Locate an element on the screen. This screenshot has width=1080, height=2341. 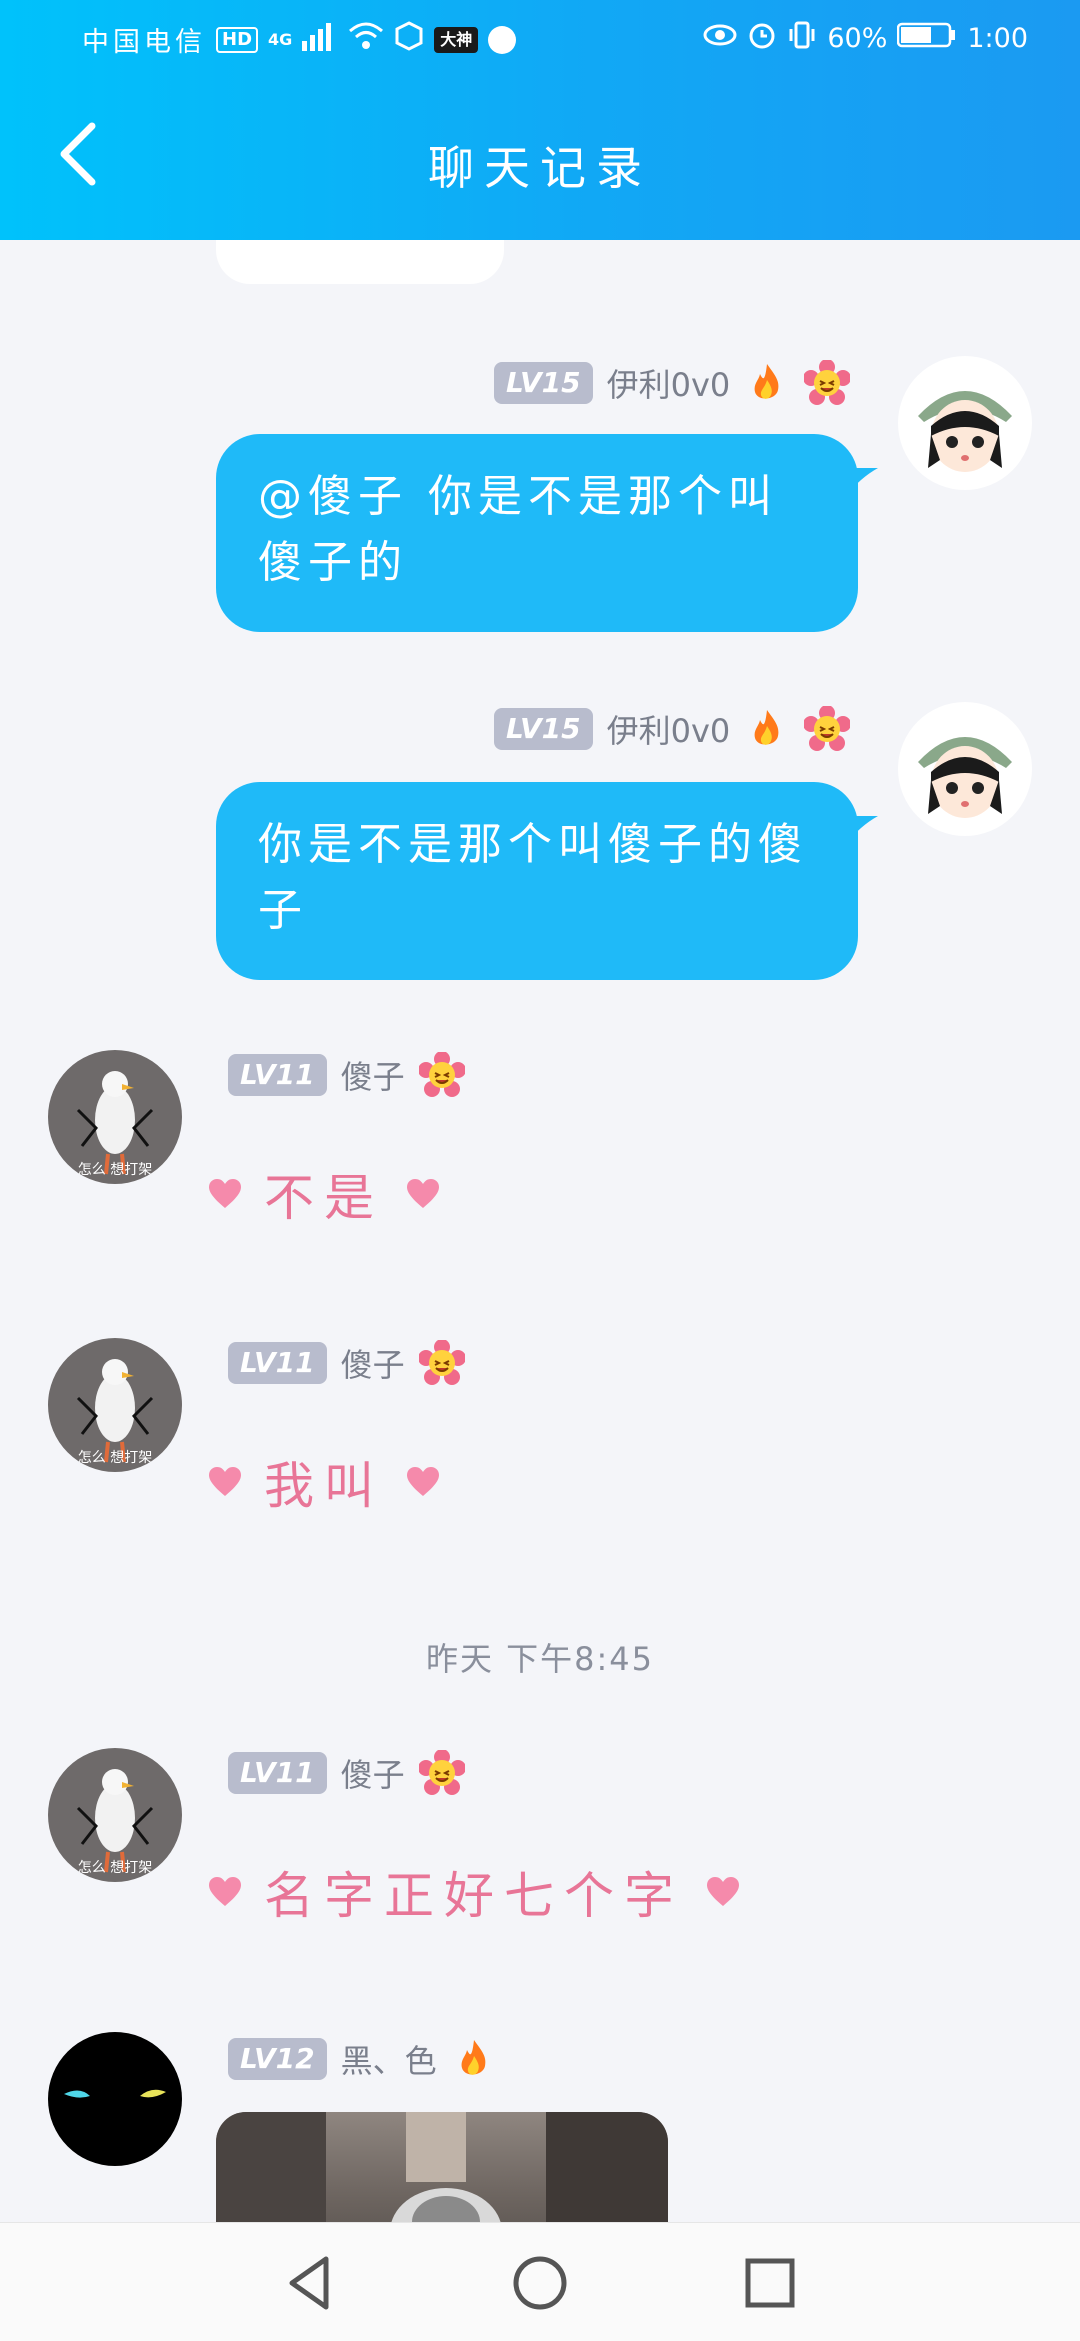
message-bubble: 不是 is located at coordinates (324, 1194).